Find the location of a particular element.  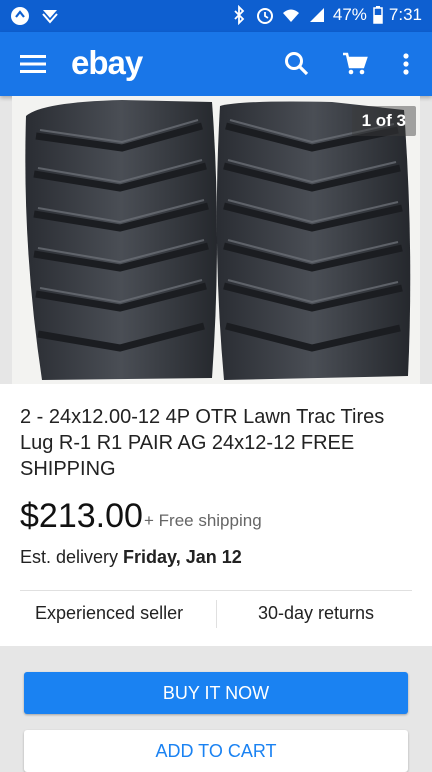

signal-icon is located at coordinates (316, 15).